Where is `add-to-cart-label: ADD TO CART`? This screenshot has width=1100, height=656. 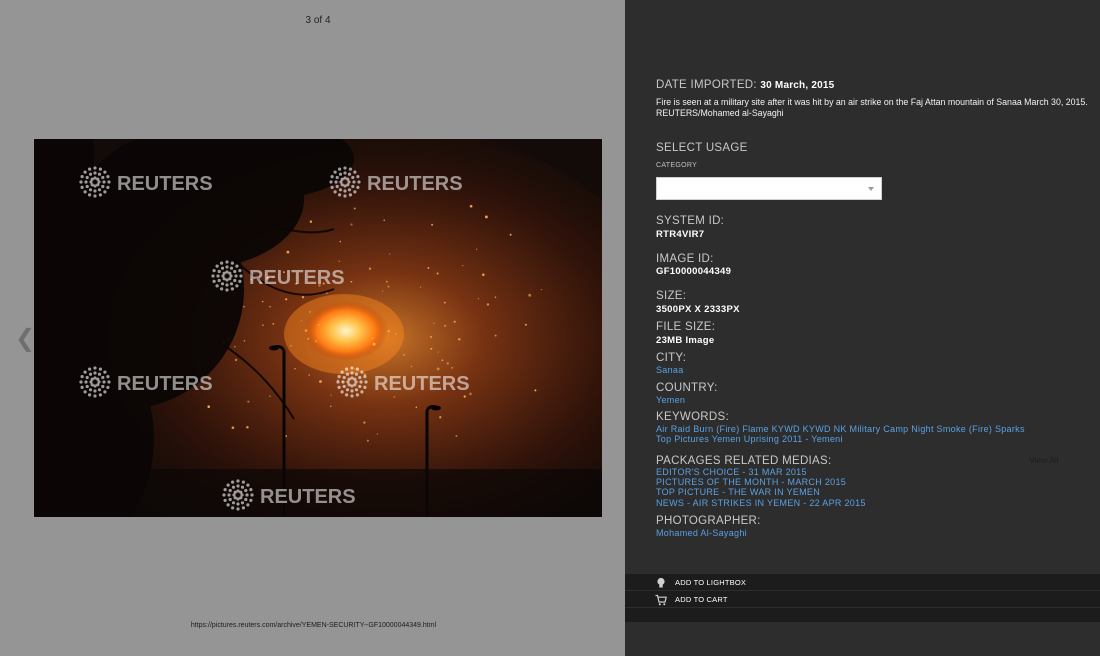
add-to-cart-label: ADD TO CART is located at coordinates (701, 599).